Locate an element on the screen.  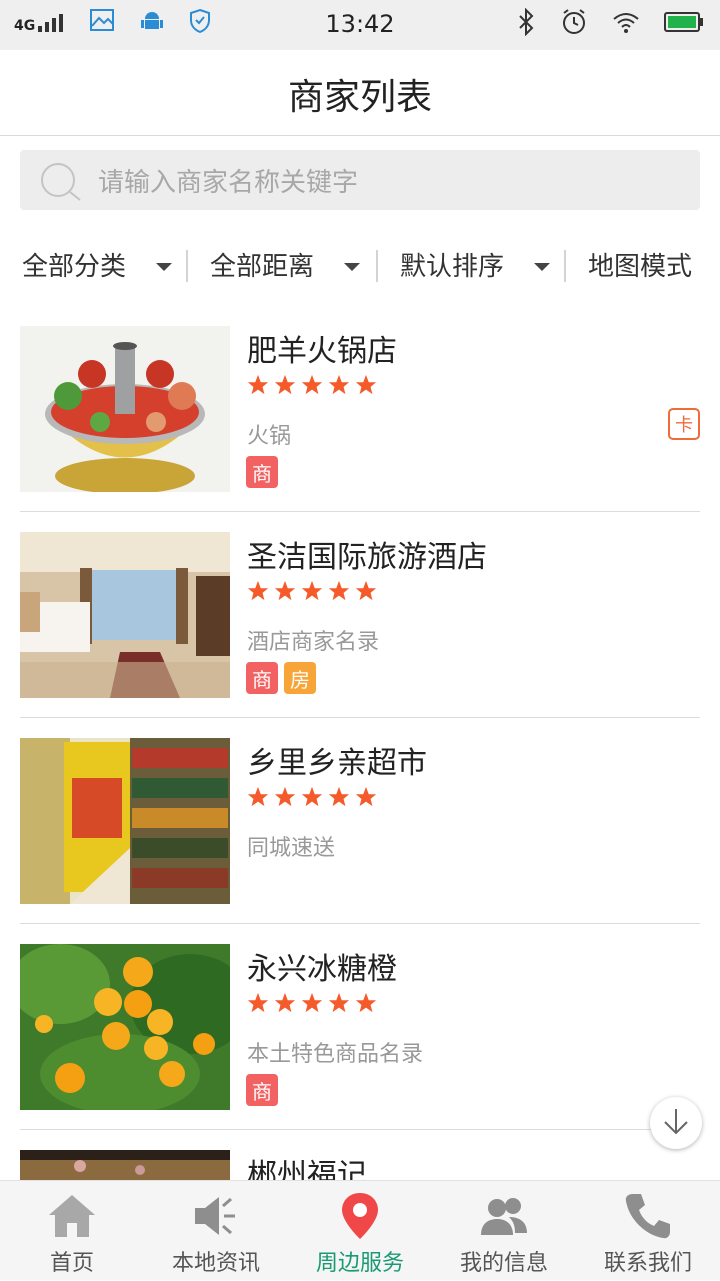
wifi-icon is located at coordinates (626, 24).